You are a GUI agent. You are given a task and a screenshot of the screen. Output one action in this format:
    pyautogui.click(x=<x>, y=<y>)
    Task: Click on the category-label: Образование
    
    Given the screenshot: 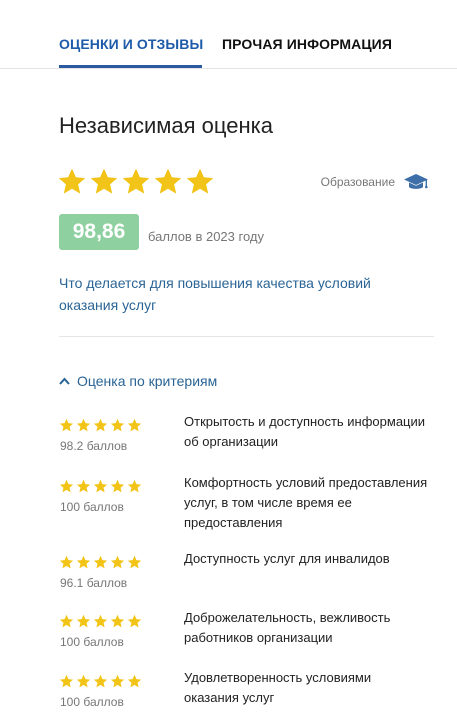 What is the action you would take?
    pyautogui.click(x=357, y=182)
    